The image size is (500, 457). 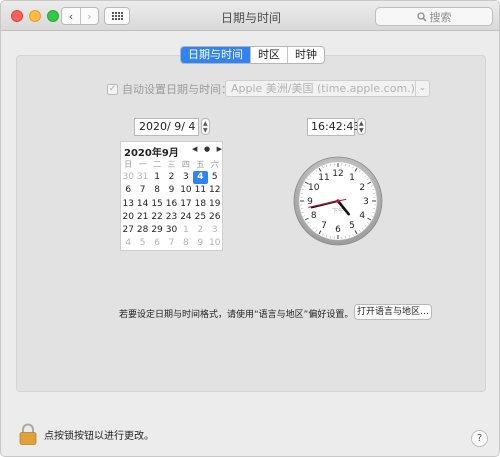 What do you see at coordinates (337, 174) in the screenshot?
I see `clock-number: 12` at bounding box center [337, 174].